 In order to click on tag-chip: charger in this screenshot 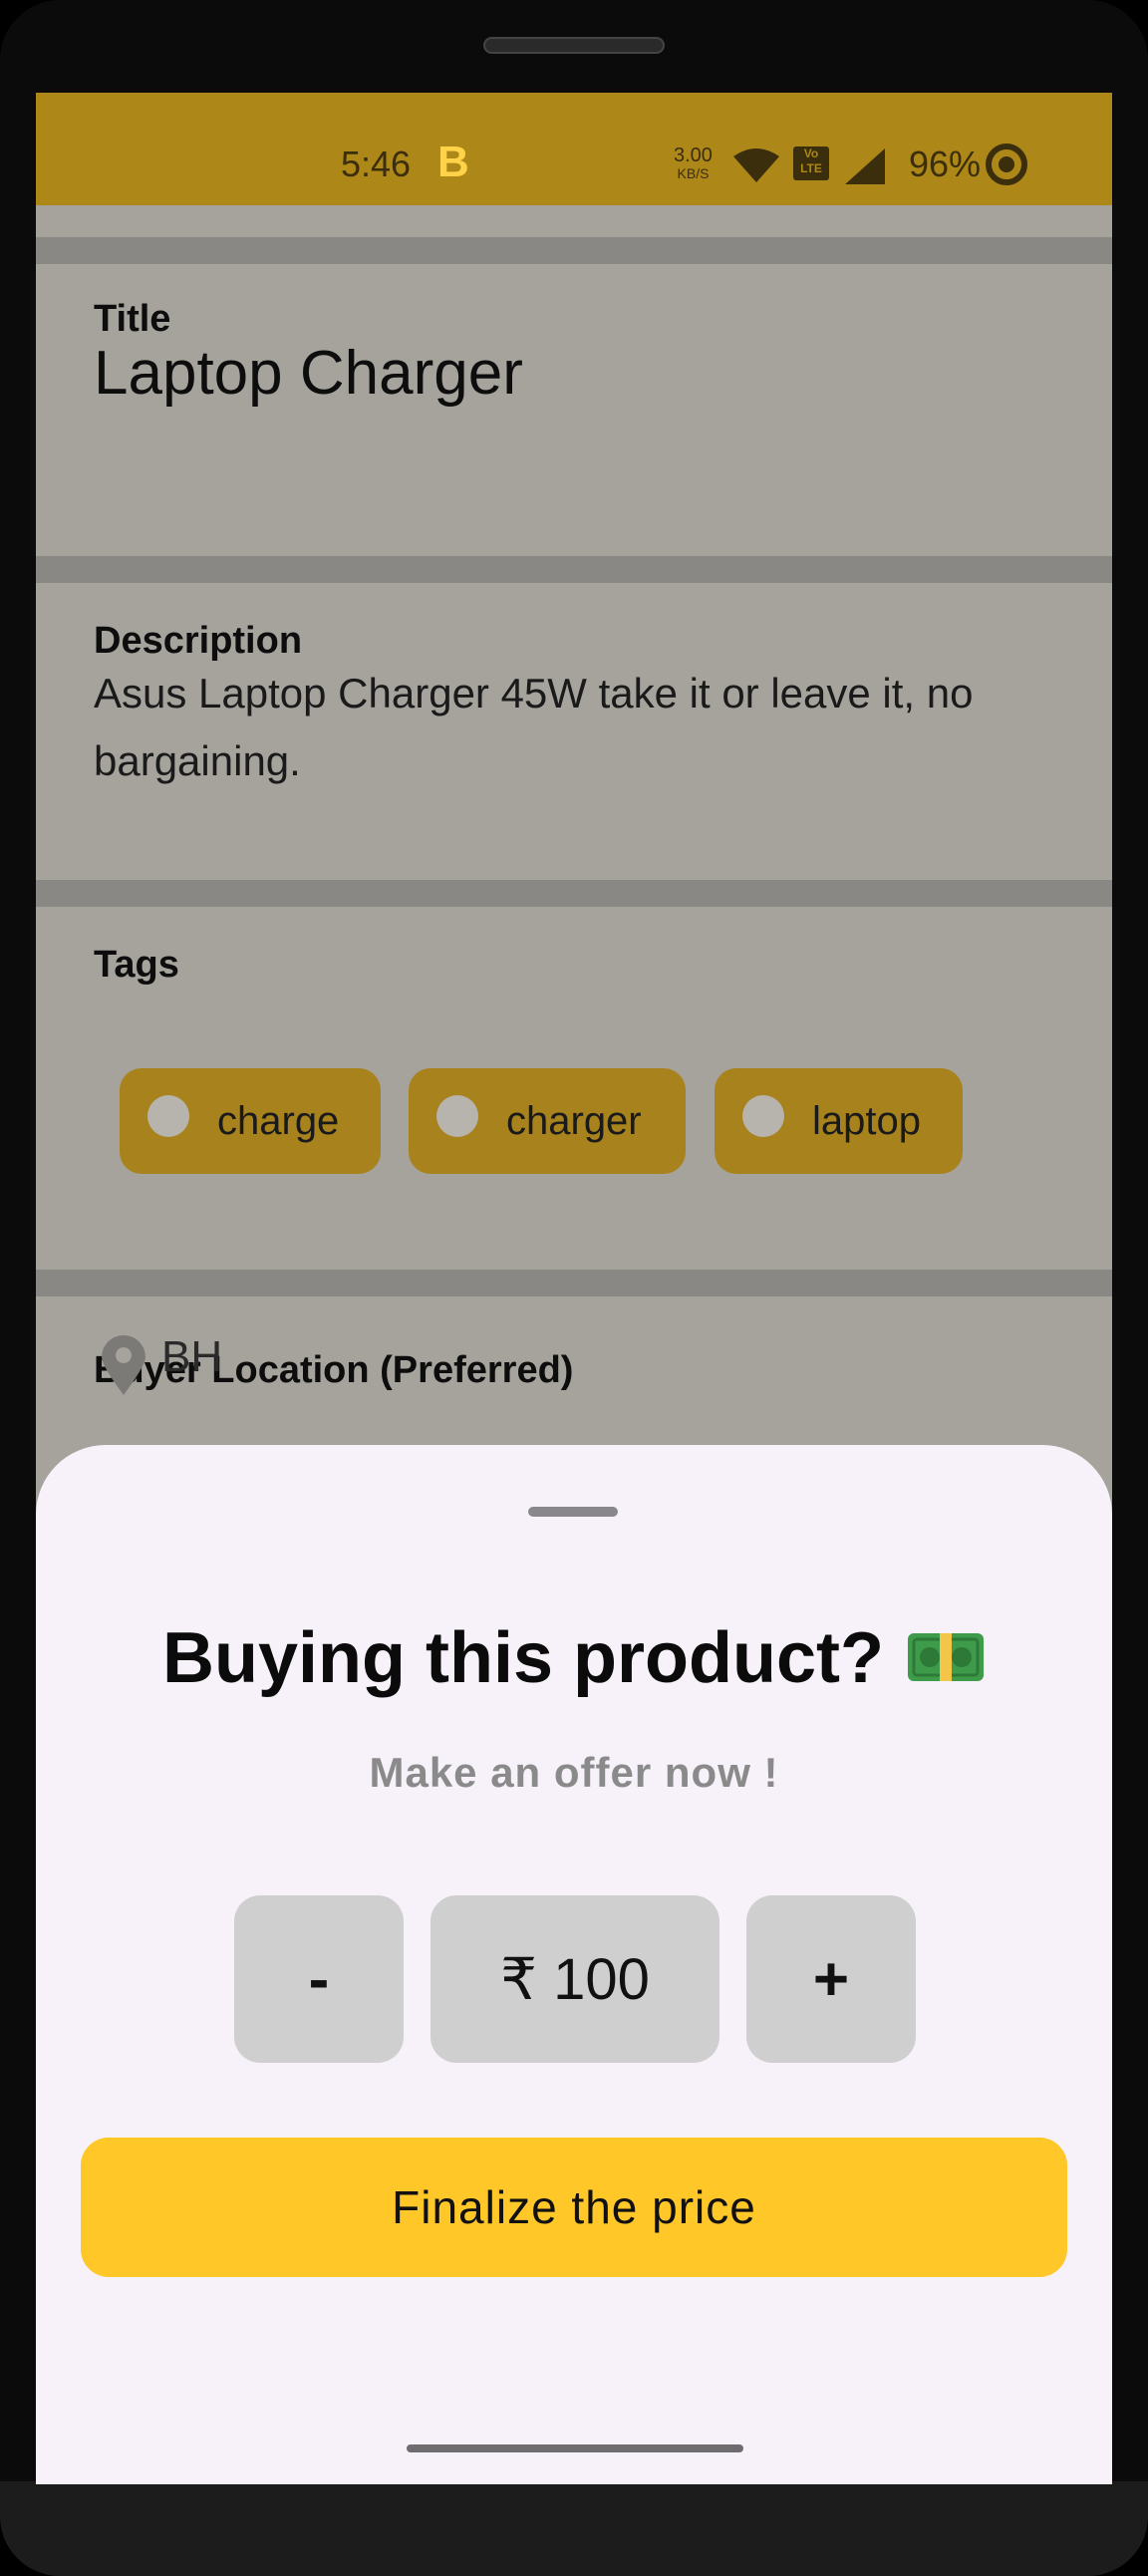, I will do `click(547, 1121)`.